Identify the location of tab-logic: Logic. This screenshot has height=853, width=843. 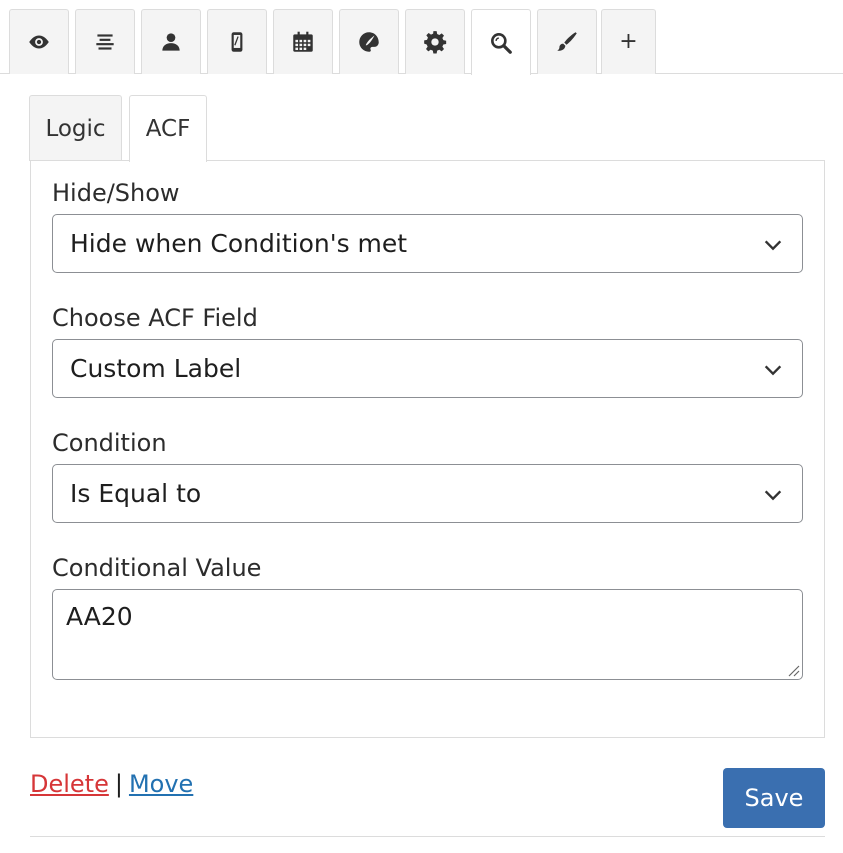
(75, 128).